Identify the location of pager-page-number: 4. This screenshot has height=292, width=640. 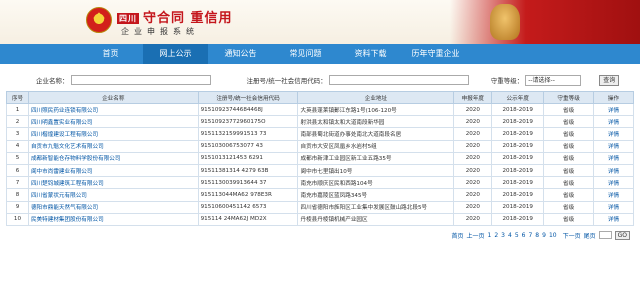
(510, 235).